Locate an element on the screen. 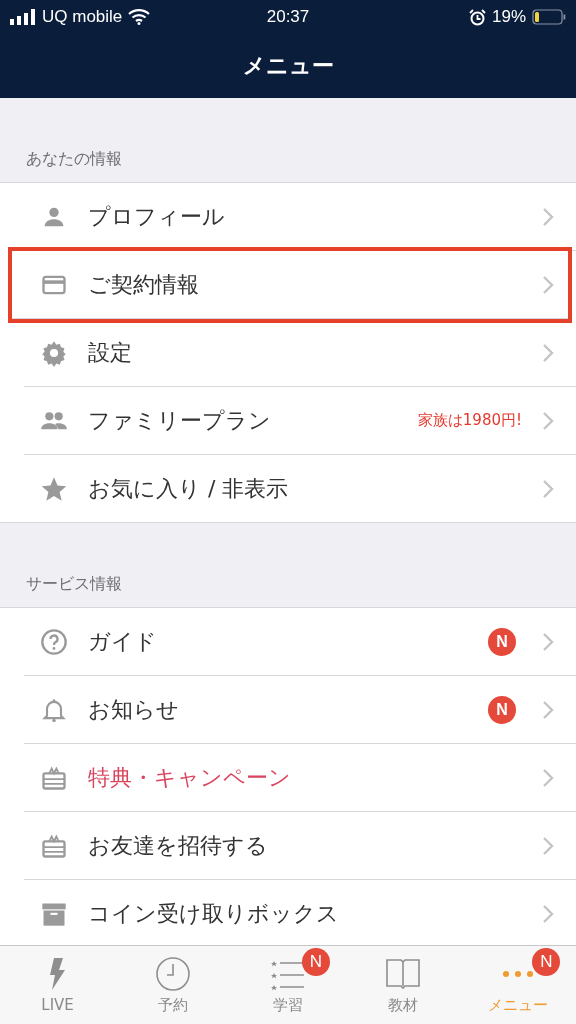 The width and height of the screenshot is (576, 1024). menu-row: 特典・キャンペーン is located at coordinates (300, 778).